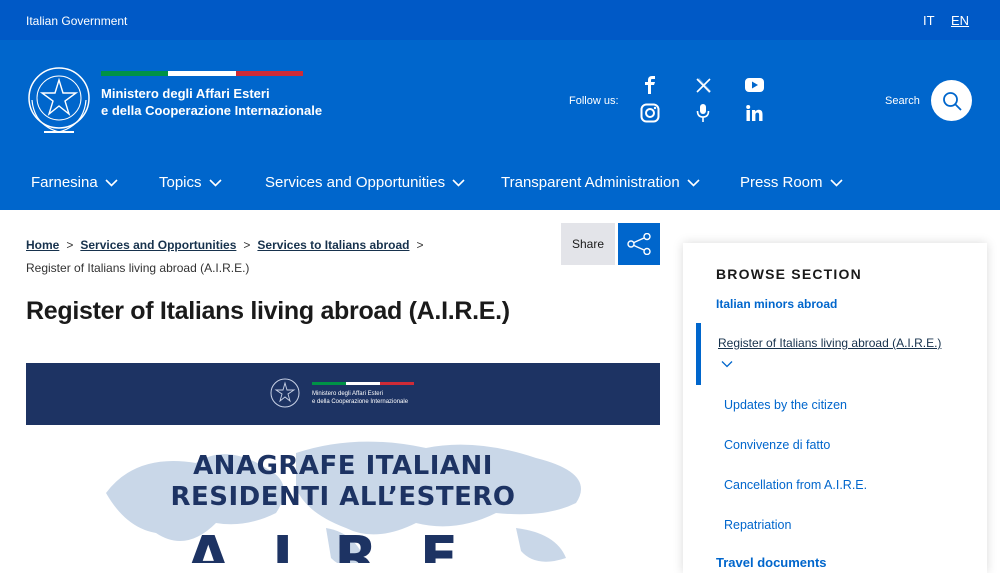 The image size is (1000, 573). I want to click on search-label: Search, so click(902, 101).